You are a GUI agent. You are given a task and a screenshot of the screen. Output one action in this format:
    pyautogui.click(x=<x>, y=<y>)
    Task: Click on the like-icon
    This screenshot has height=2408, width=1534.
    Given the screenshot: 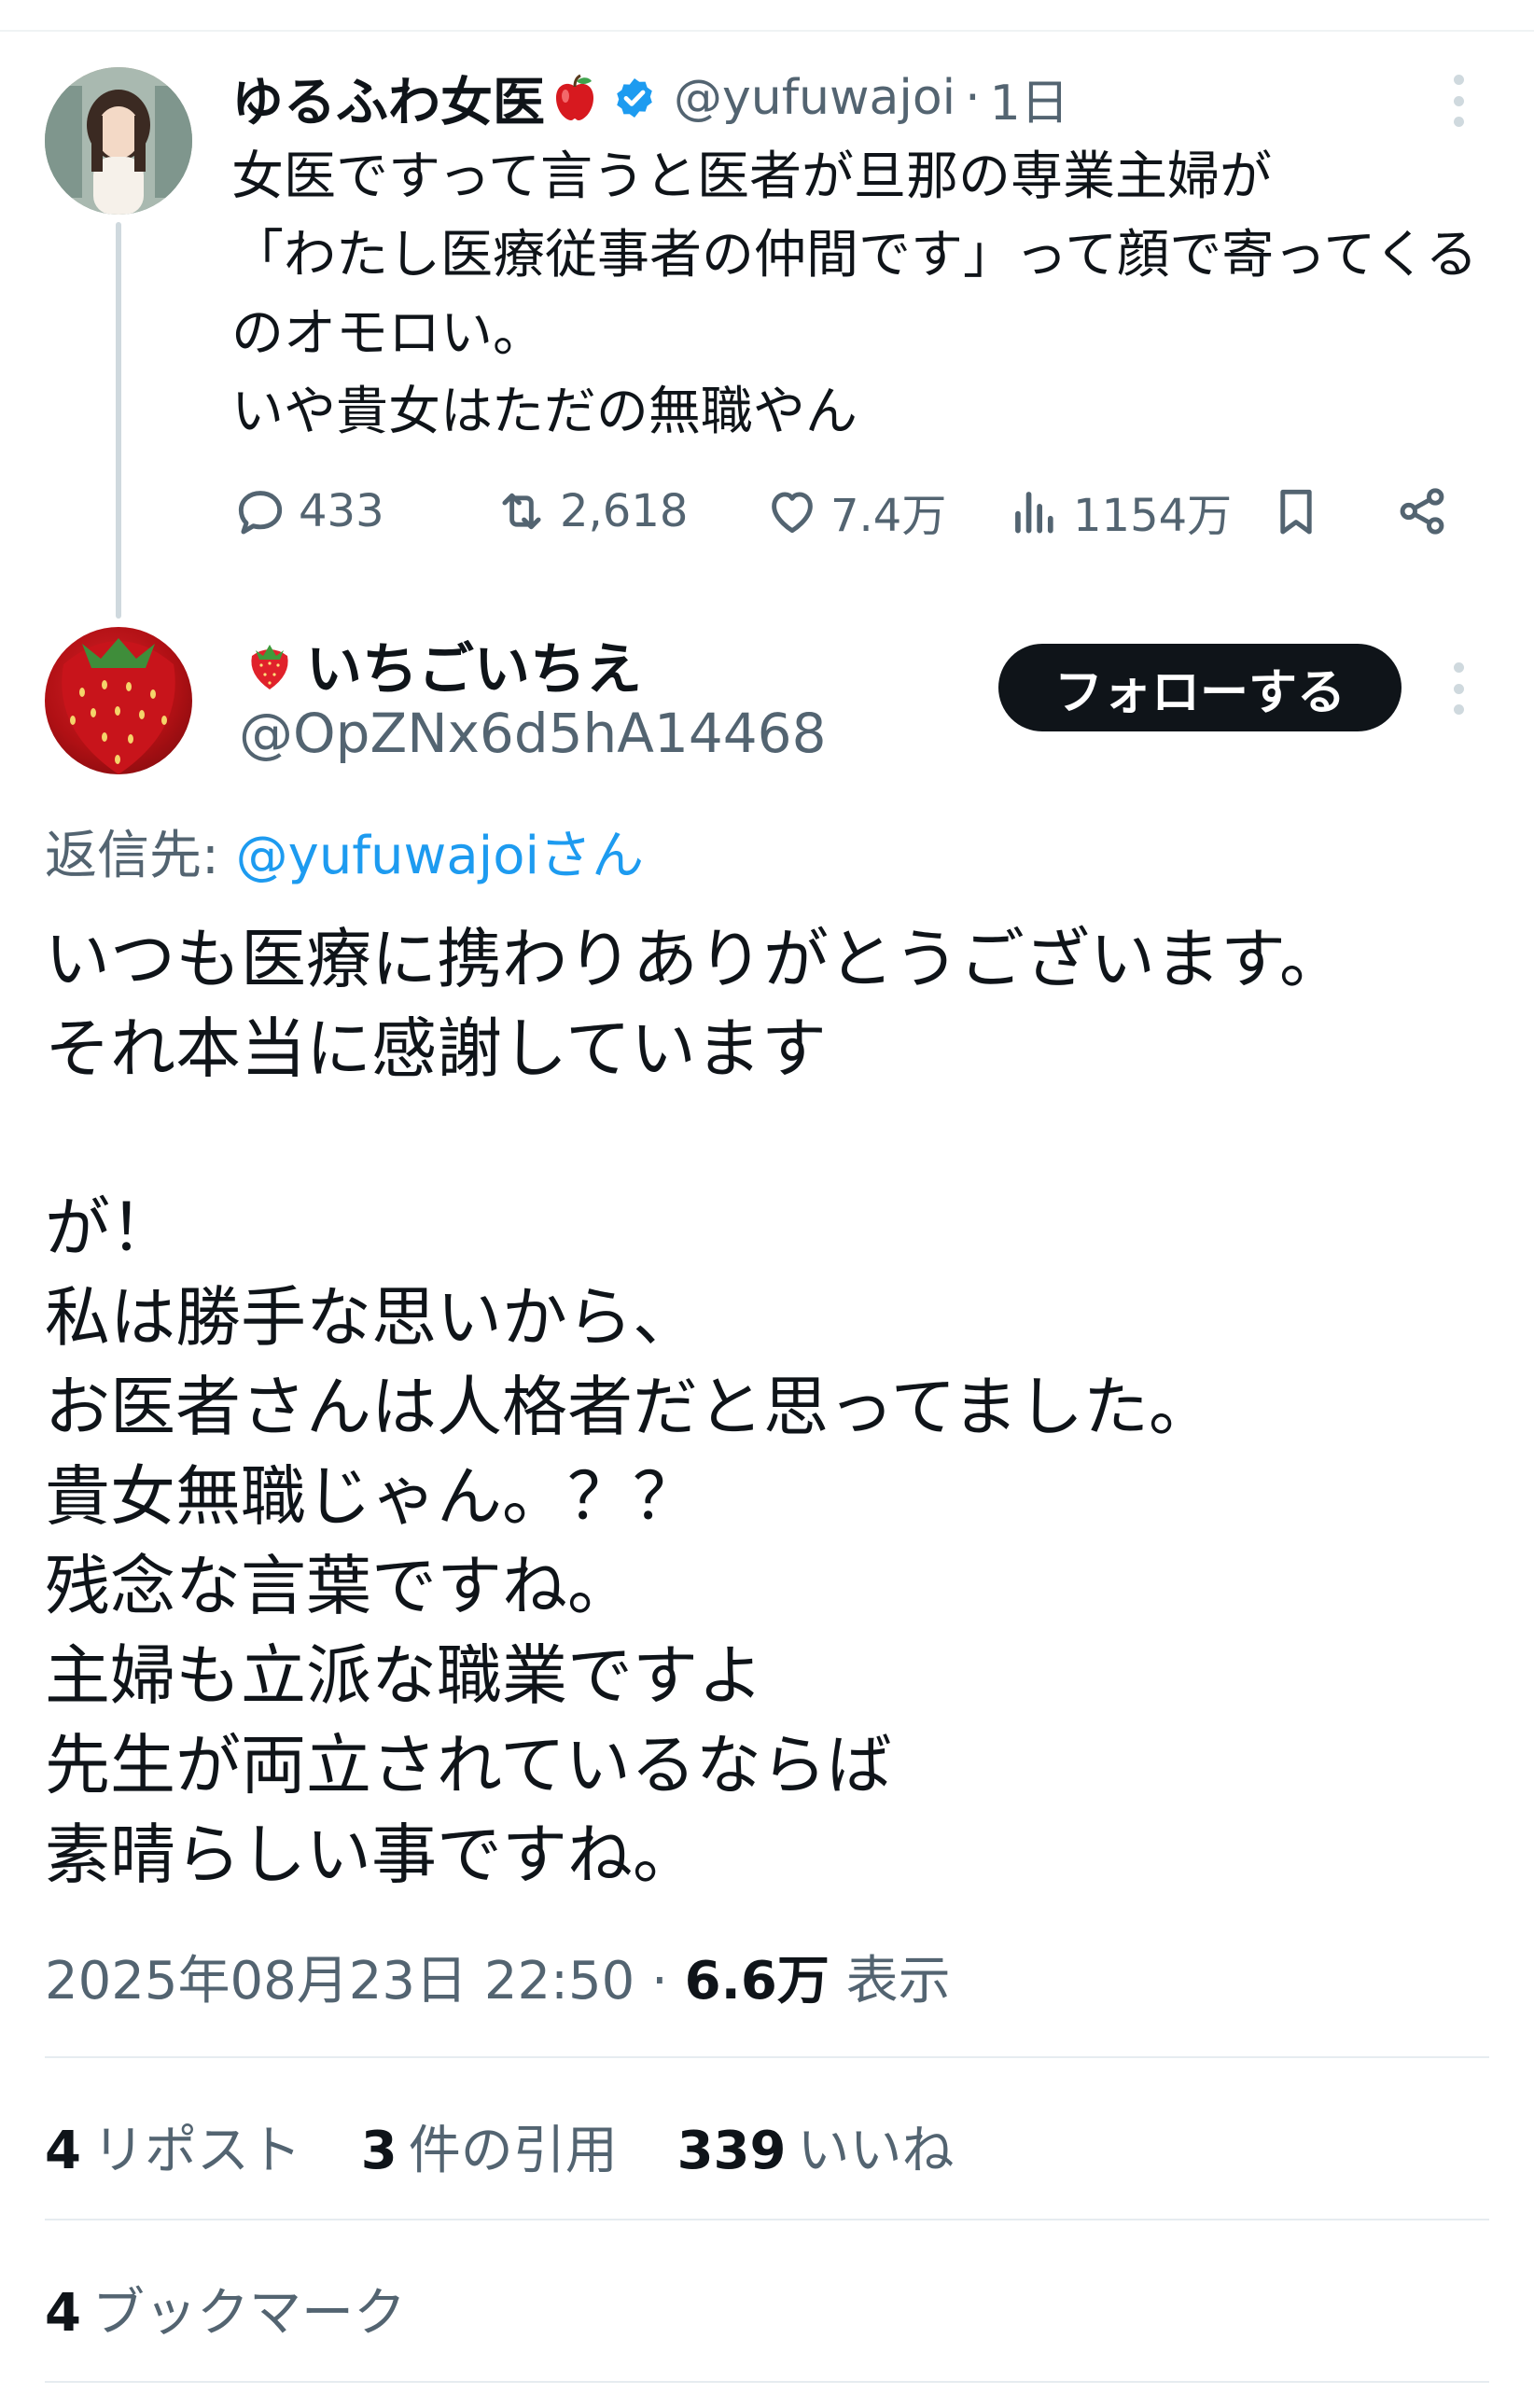 What is the action you would take?
    pyautogui.click(x=793, y=513)
    